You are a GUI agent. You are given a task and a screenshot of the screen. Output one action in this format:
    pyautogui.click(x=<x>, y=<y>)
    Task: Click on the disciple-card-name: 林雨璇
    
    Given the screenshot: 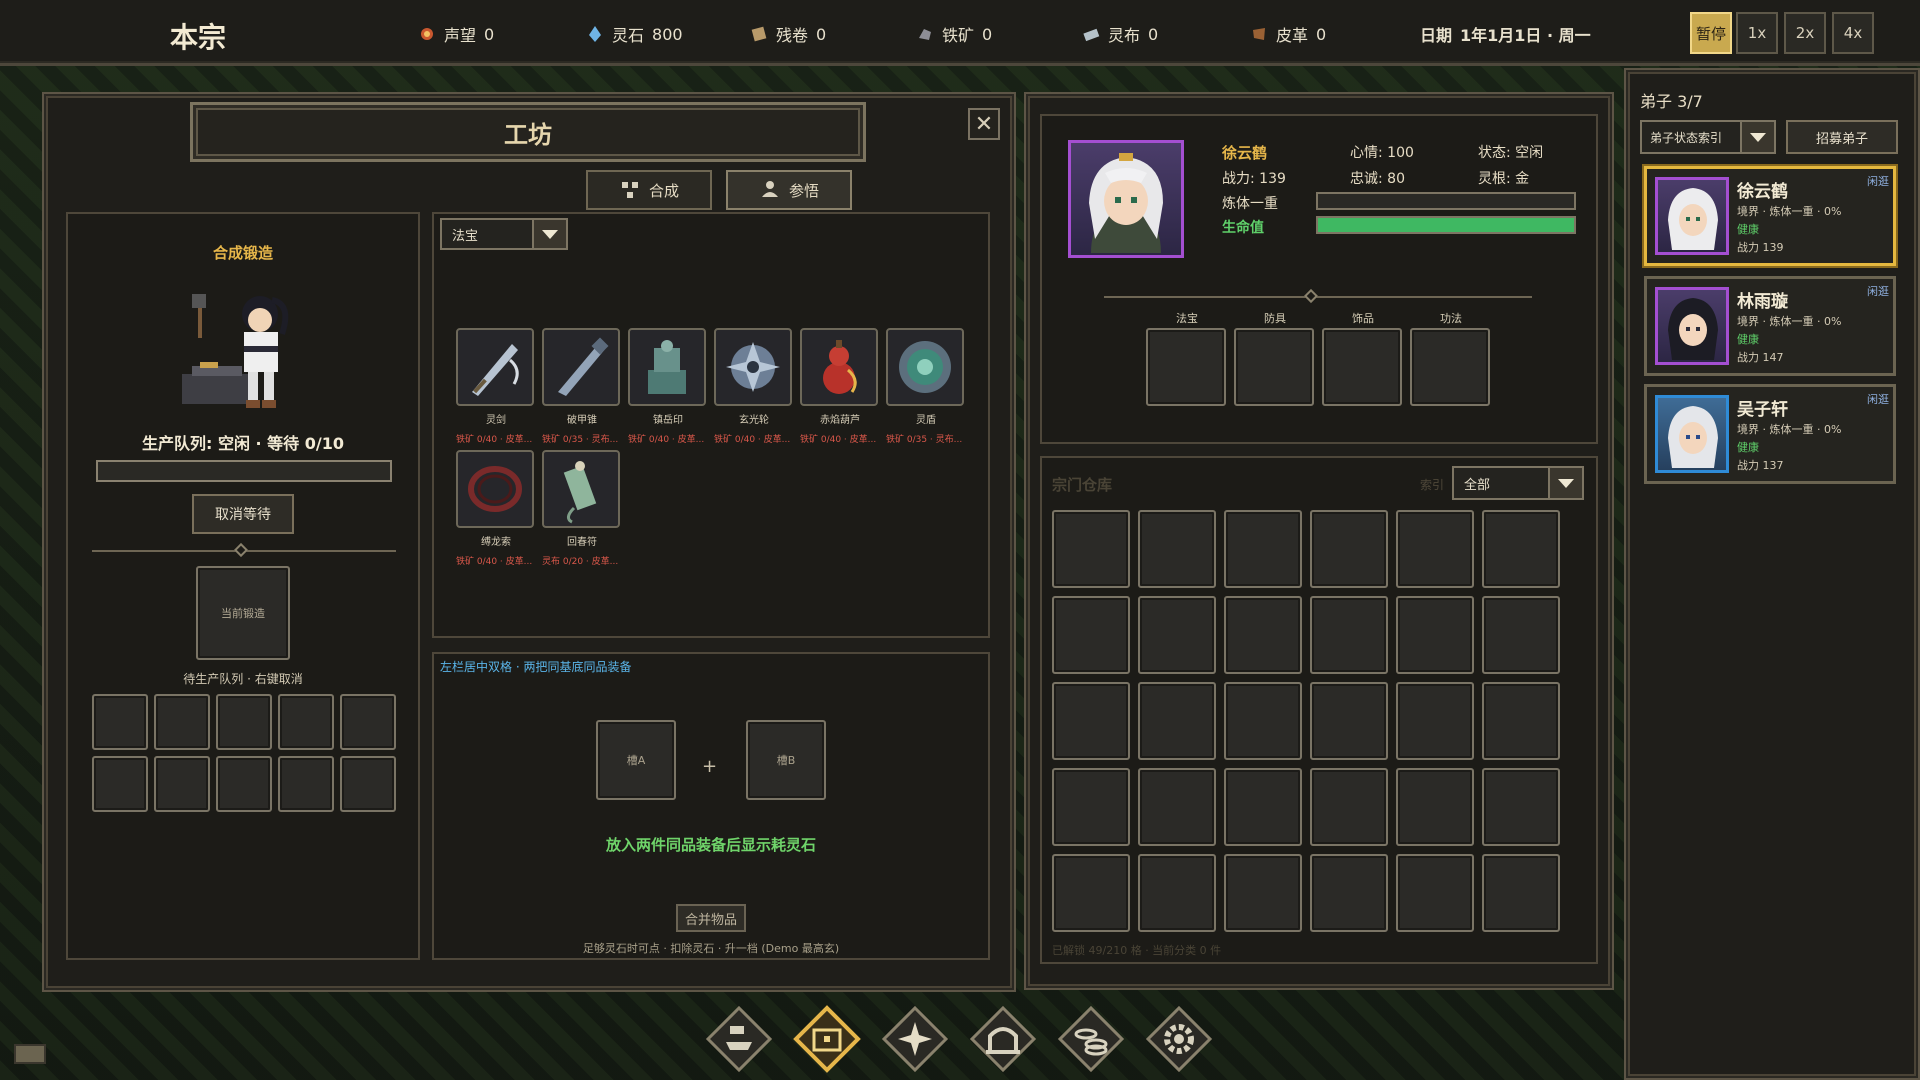 What is the action you would take?
    pyautogui.click(x=1762, y=302)
    